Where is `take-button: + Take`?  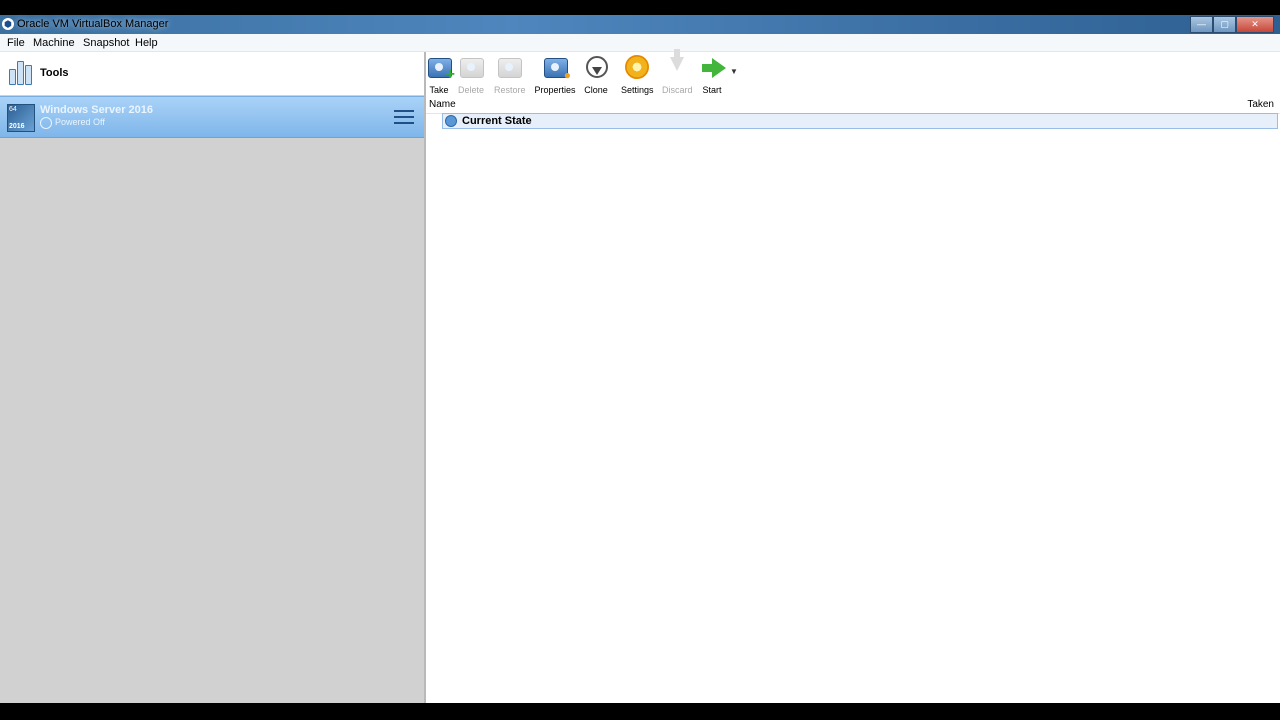 take-button: + Take is located at coordinates (440, 74).